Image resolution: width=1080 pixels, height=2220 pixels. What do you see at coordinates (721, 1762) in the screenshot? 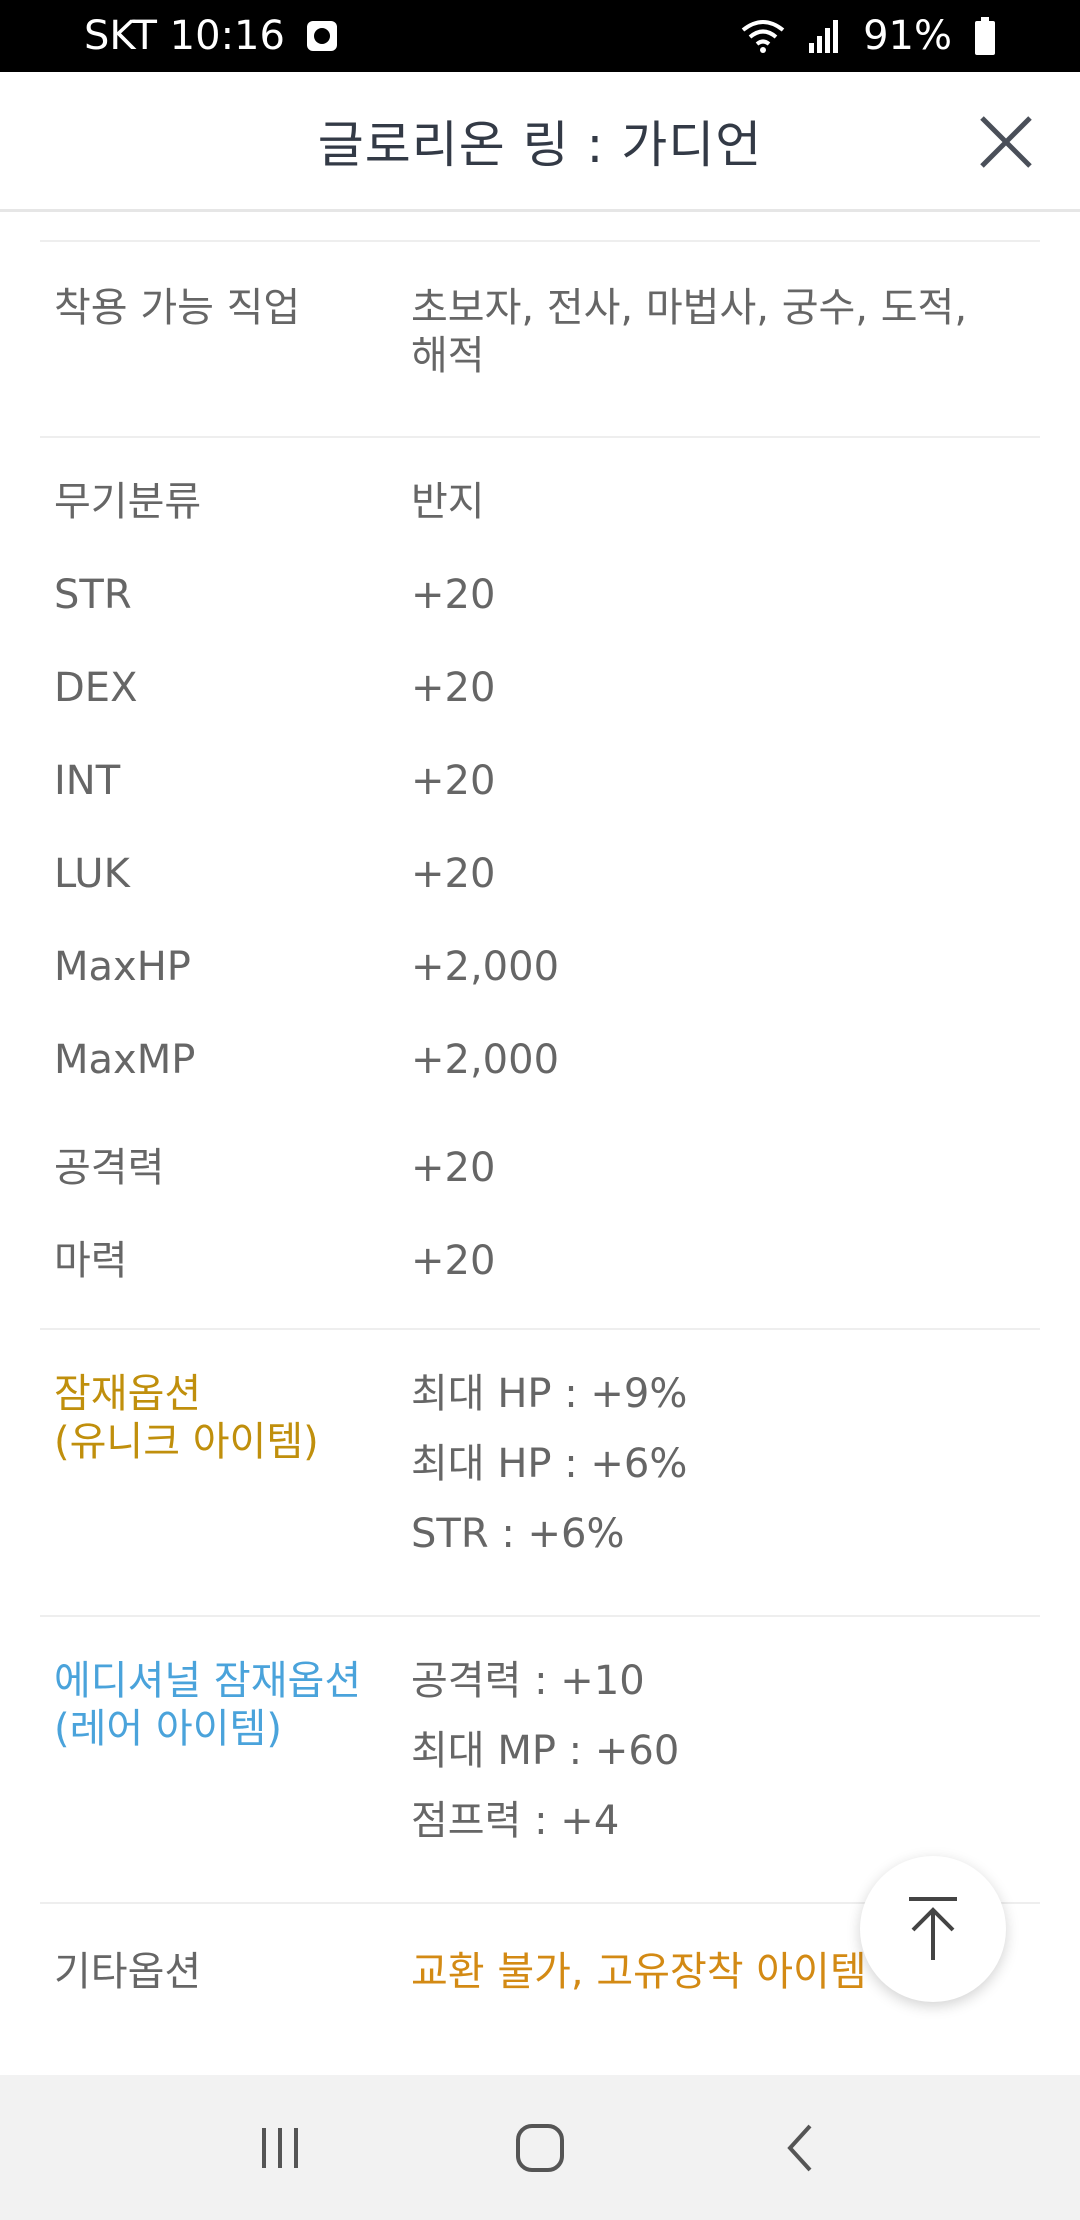
I see `additional-potential-values: 공격력 : +10 최대 MP : +60 점프력 : +4` at bounding box center [721, 1762].